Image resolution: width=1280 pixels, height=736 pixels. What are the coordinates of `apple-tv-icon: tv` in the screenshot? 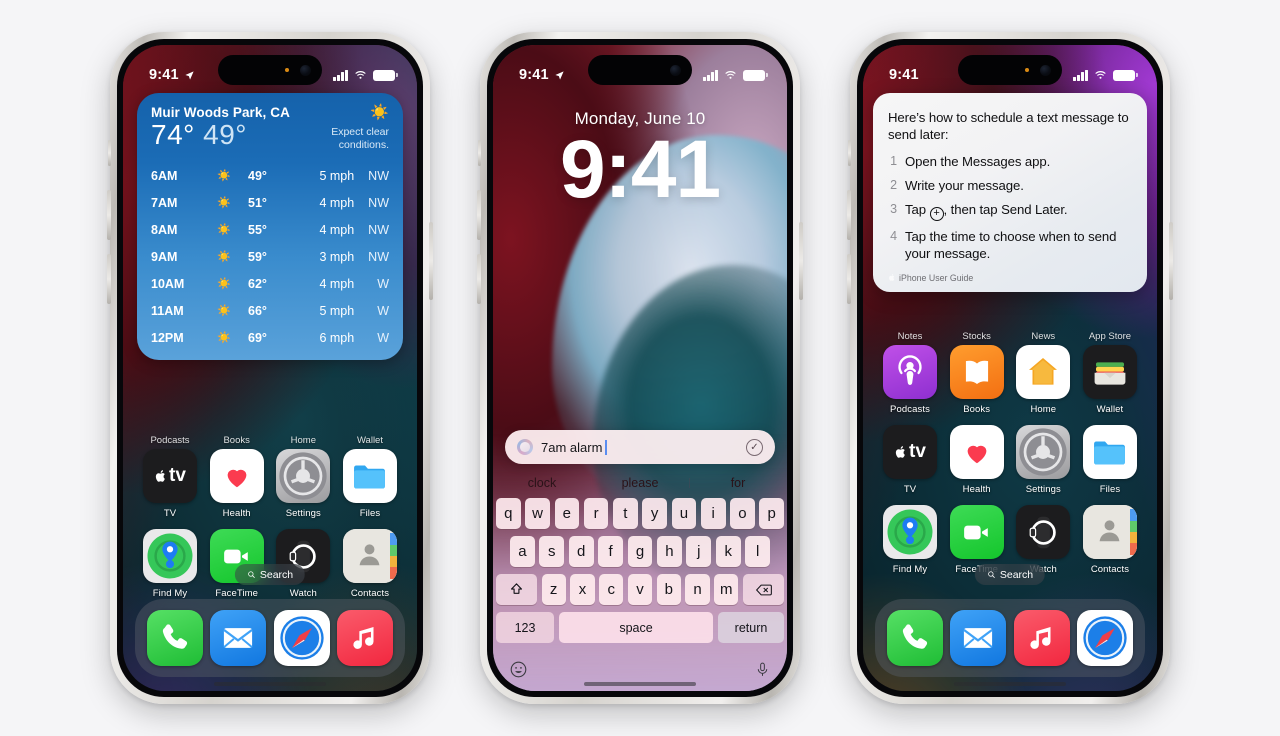 It's located at (170, 476).